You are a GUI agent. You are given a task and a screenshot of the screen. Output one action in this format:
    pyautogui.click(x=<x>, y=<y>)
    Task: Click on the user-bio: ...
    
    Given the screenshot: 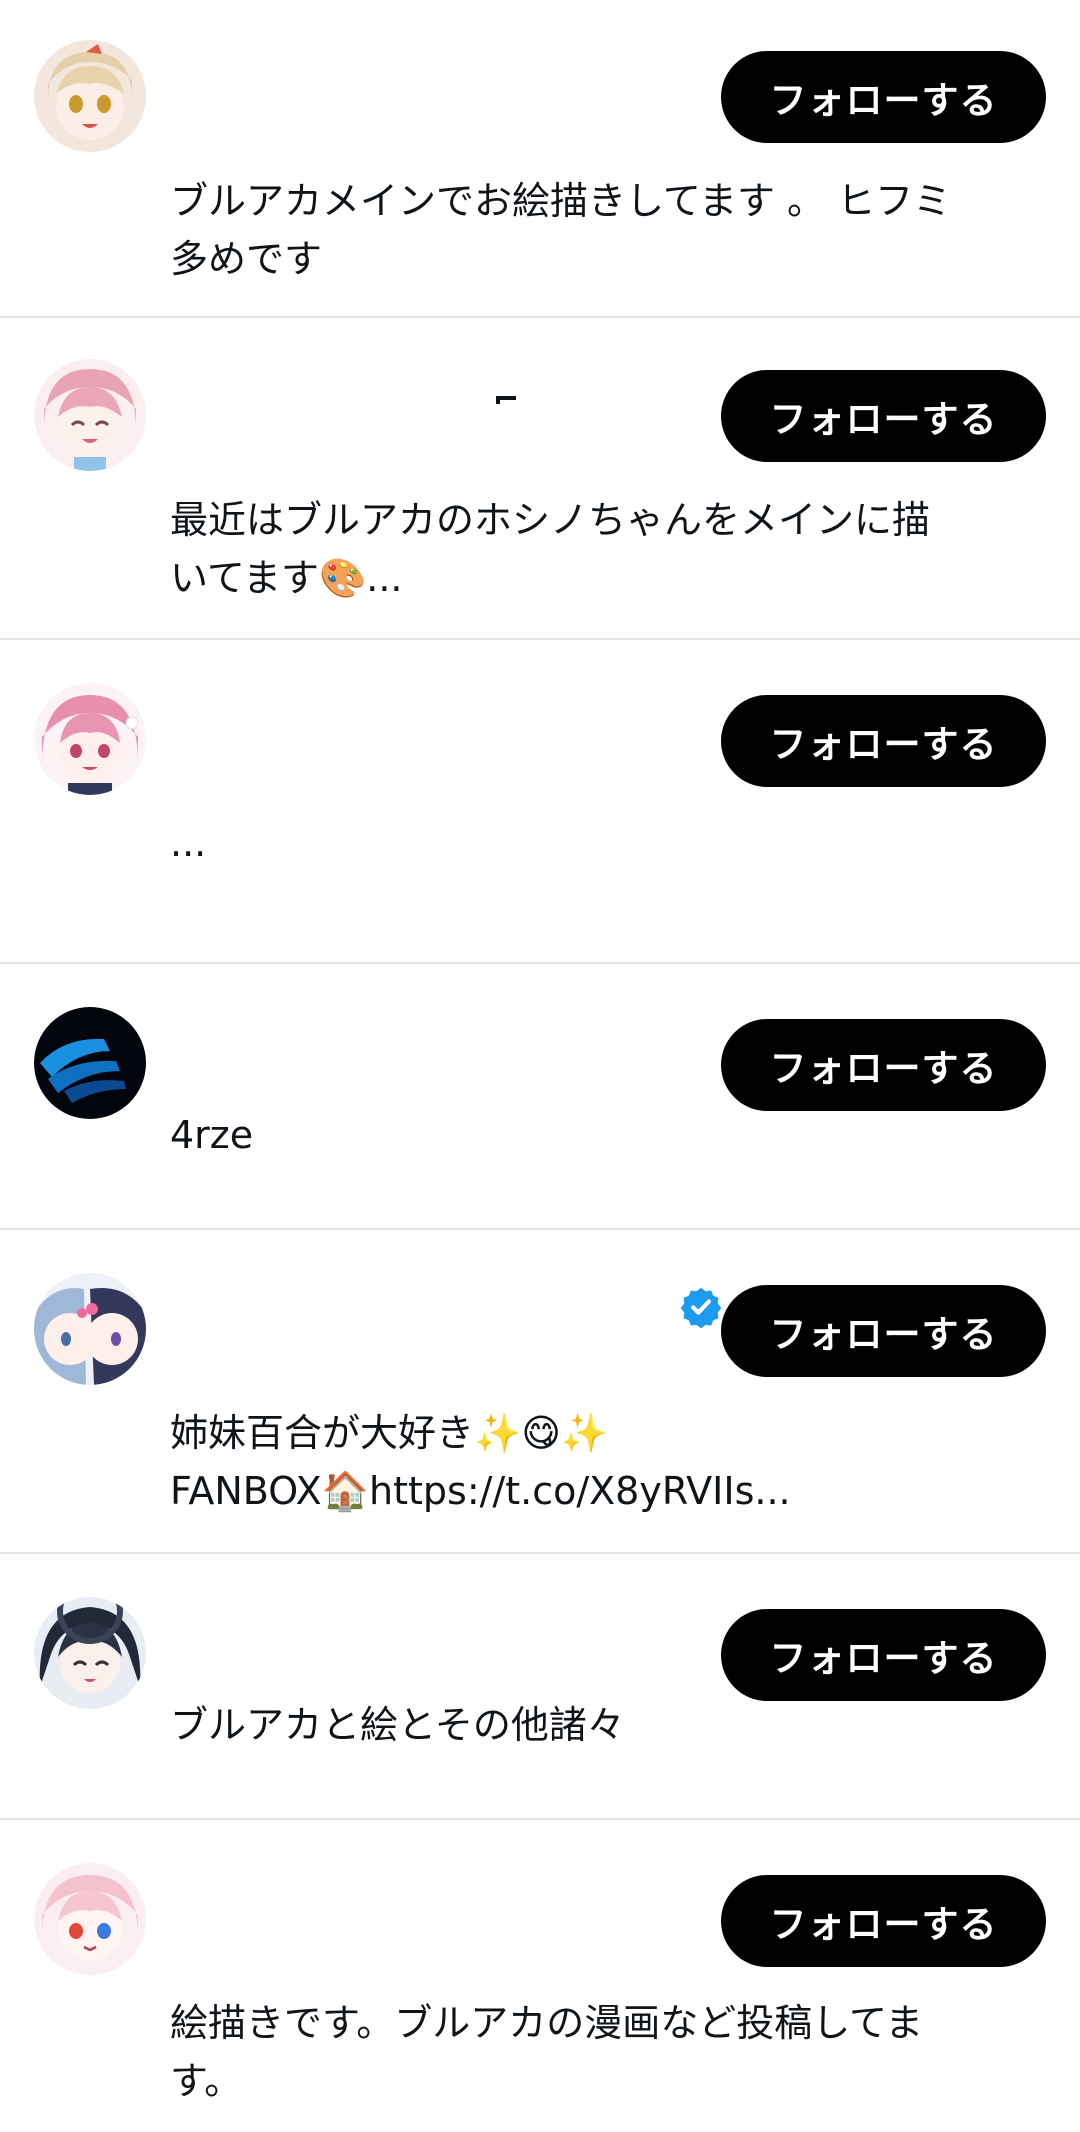 What is the action you would take?
    pyautogui.click(x=188, y=843)
    